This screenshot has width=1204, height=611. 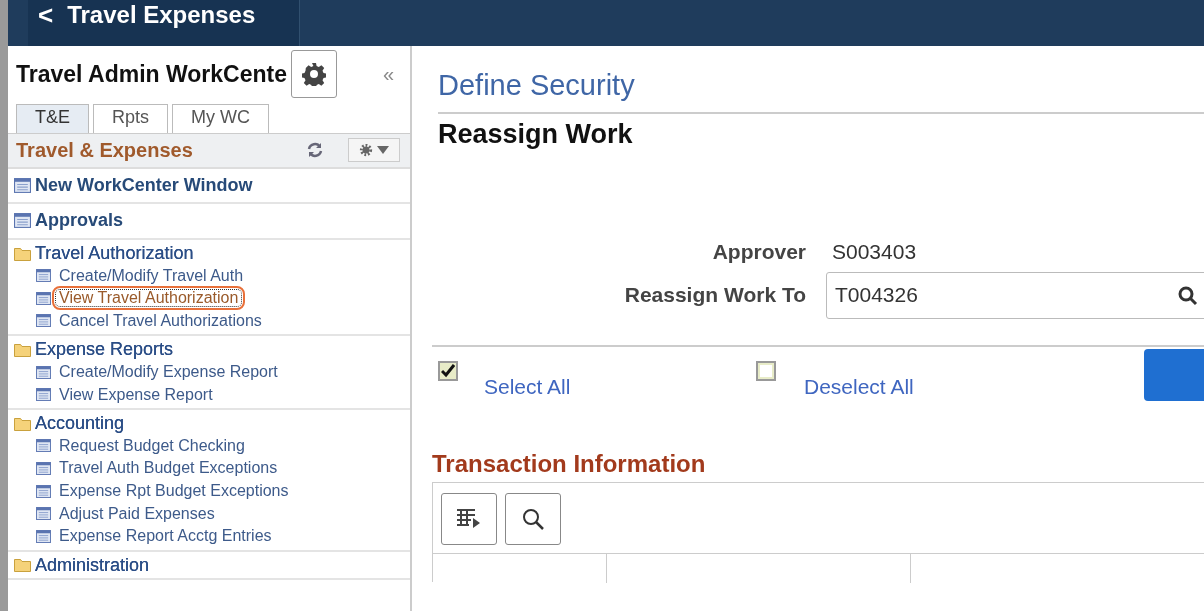 What do you see at coordinates (104, 350) in the screenshot?
I see `folder-label: Expense Reports` at bounding box center [104, 350].